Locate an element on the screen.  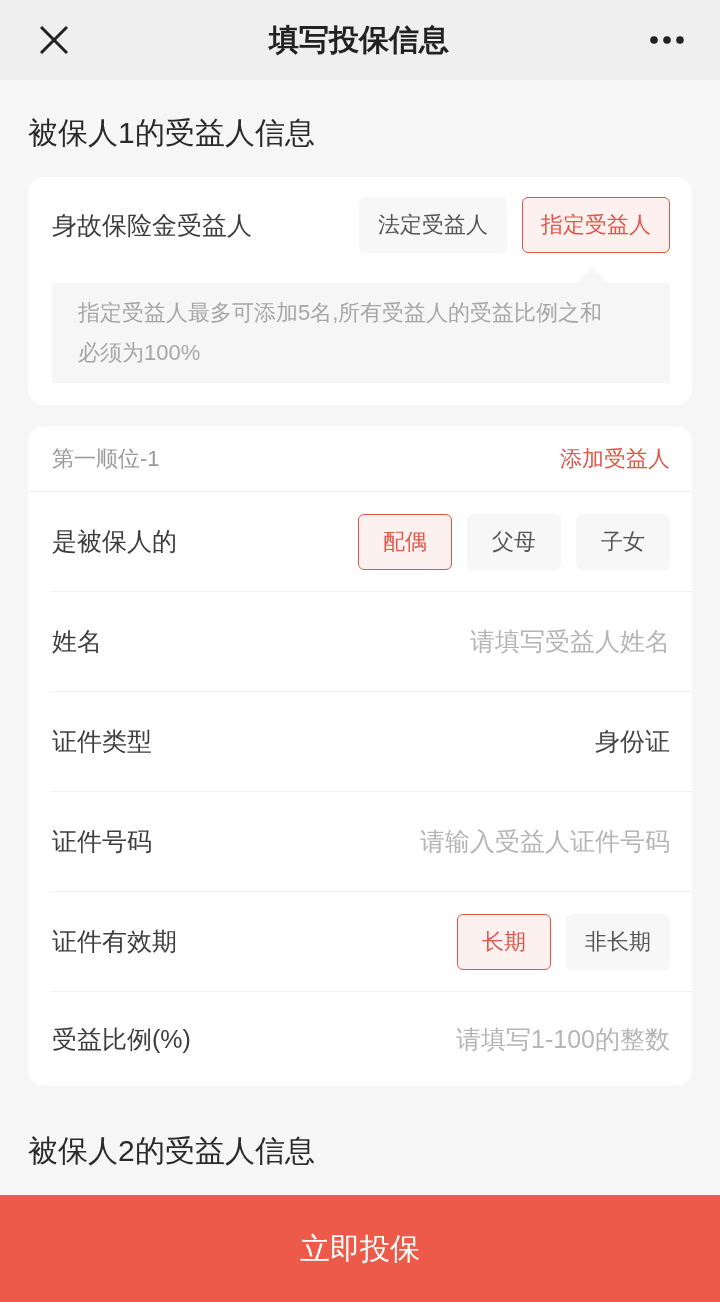
add-beneficiary-link: 添加受益人 is located at coordinates (615, 458).